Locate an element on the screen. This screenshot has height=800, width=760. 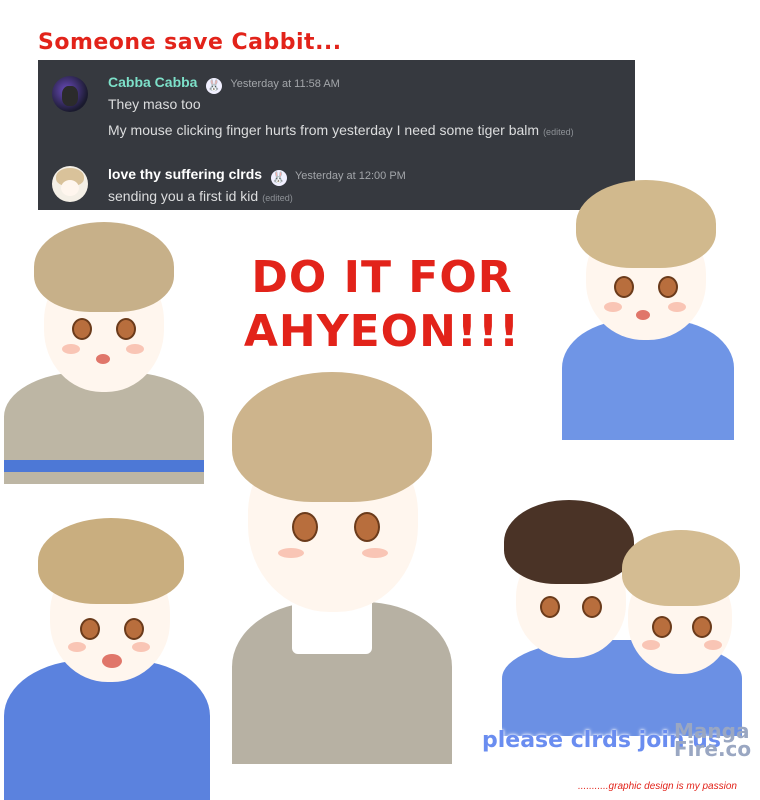
chat-message-text: sending you a first id kid (edited) is located at coordinates (200, 196).